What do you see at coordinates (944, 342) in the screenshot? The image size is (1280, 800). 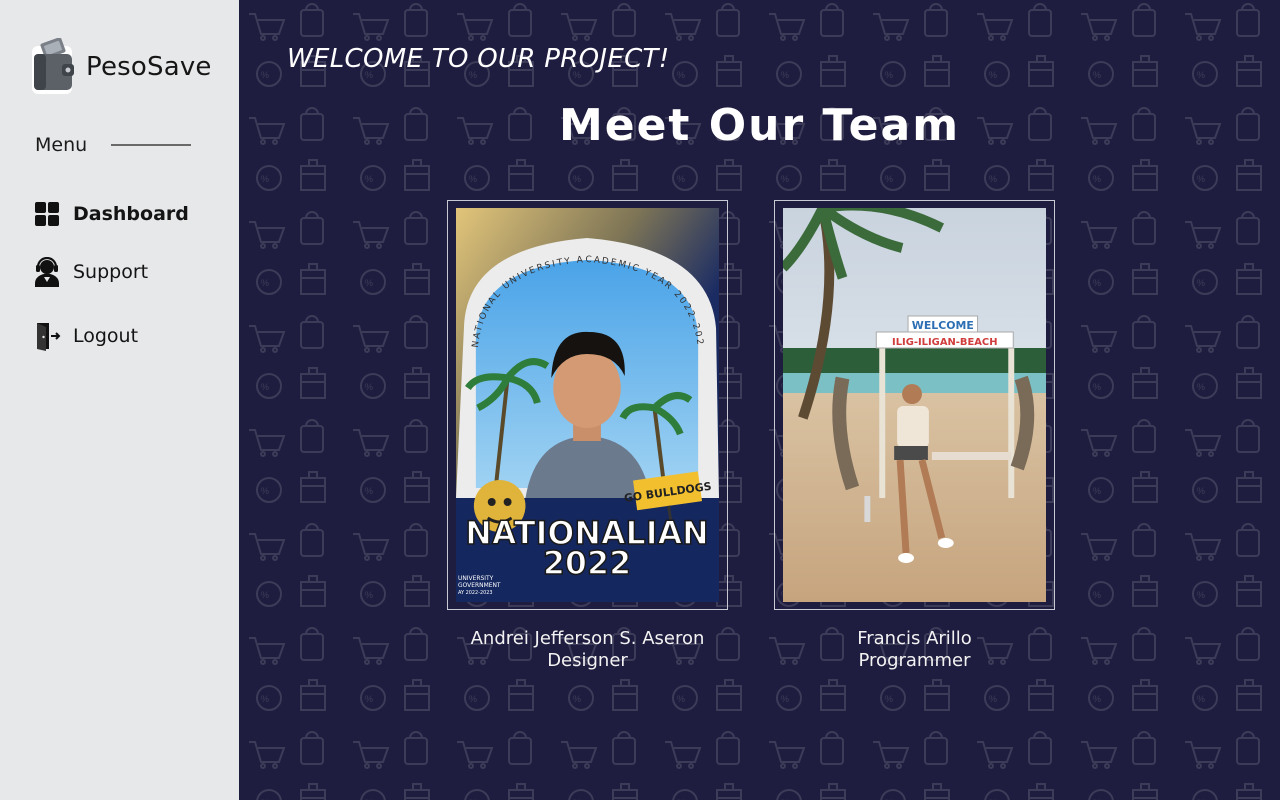 I see `sign-bottom-text: ILIG-ILIGAN-BEACH` at bounding box center [944, 342].